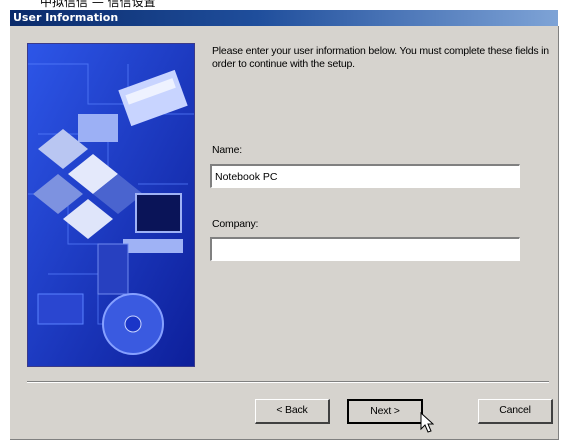  Describe the element at coordinates (292, 411) in the screenshot. I see `back-button: < Back` at that location.